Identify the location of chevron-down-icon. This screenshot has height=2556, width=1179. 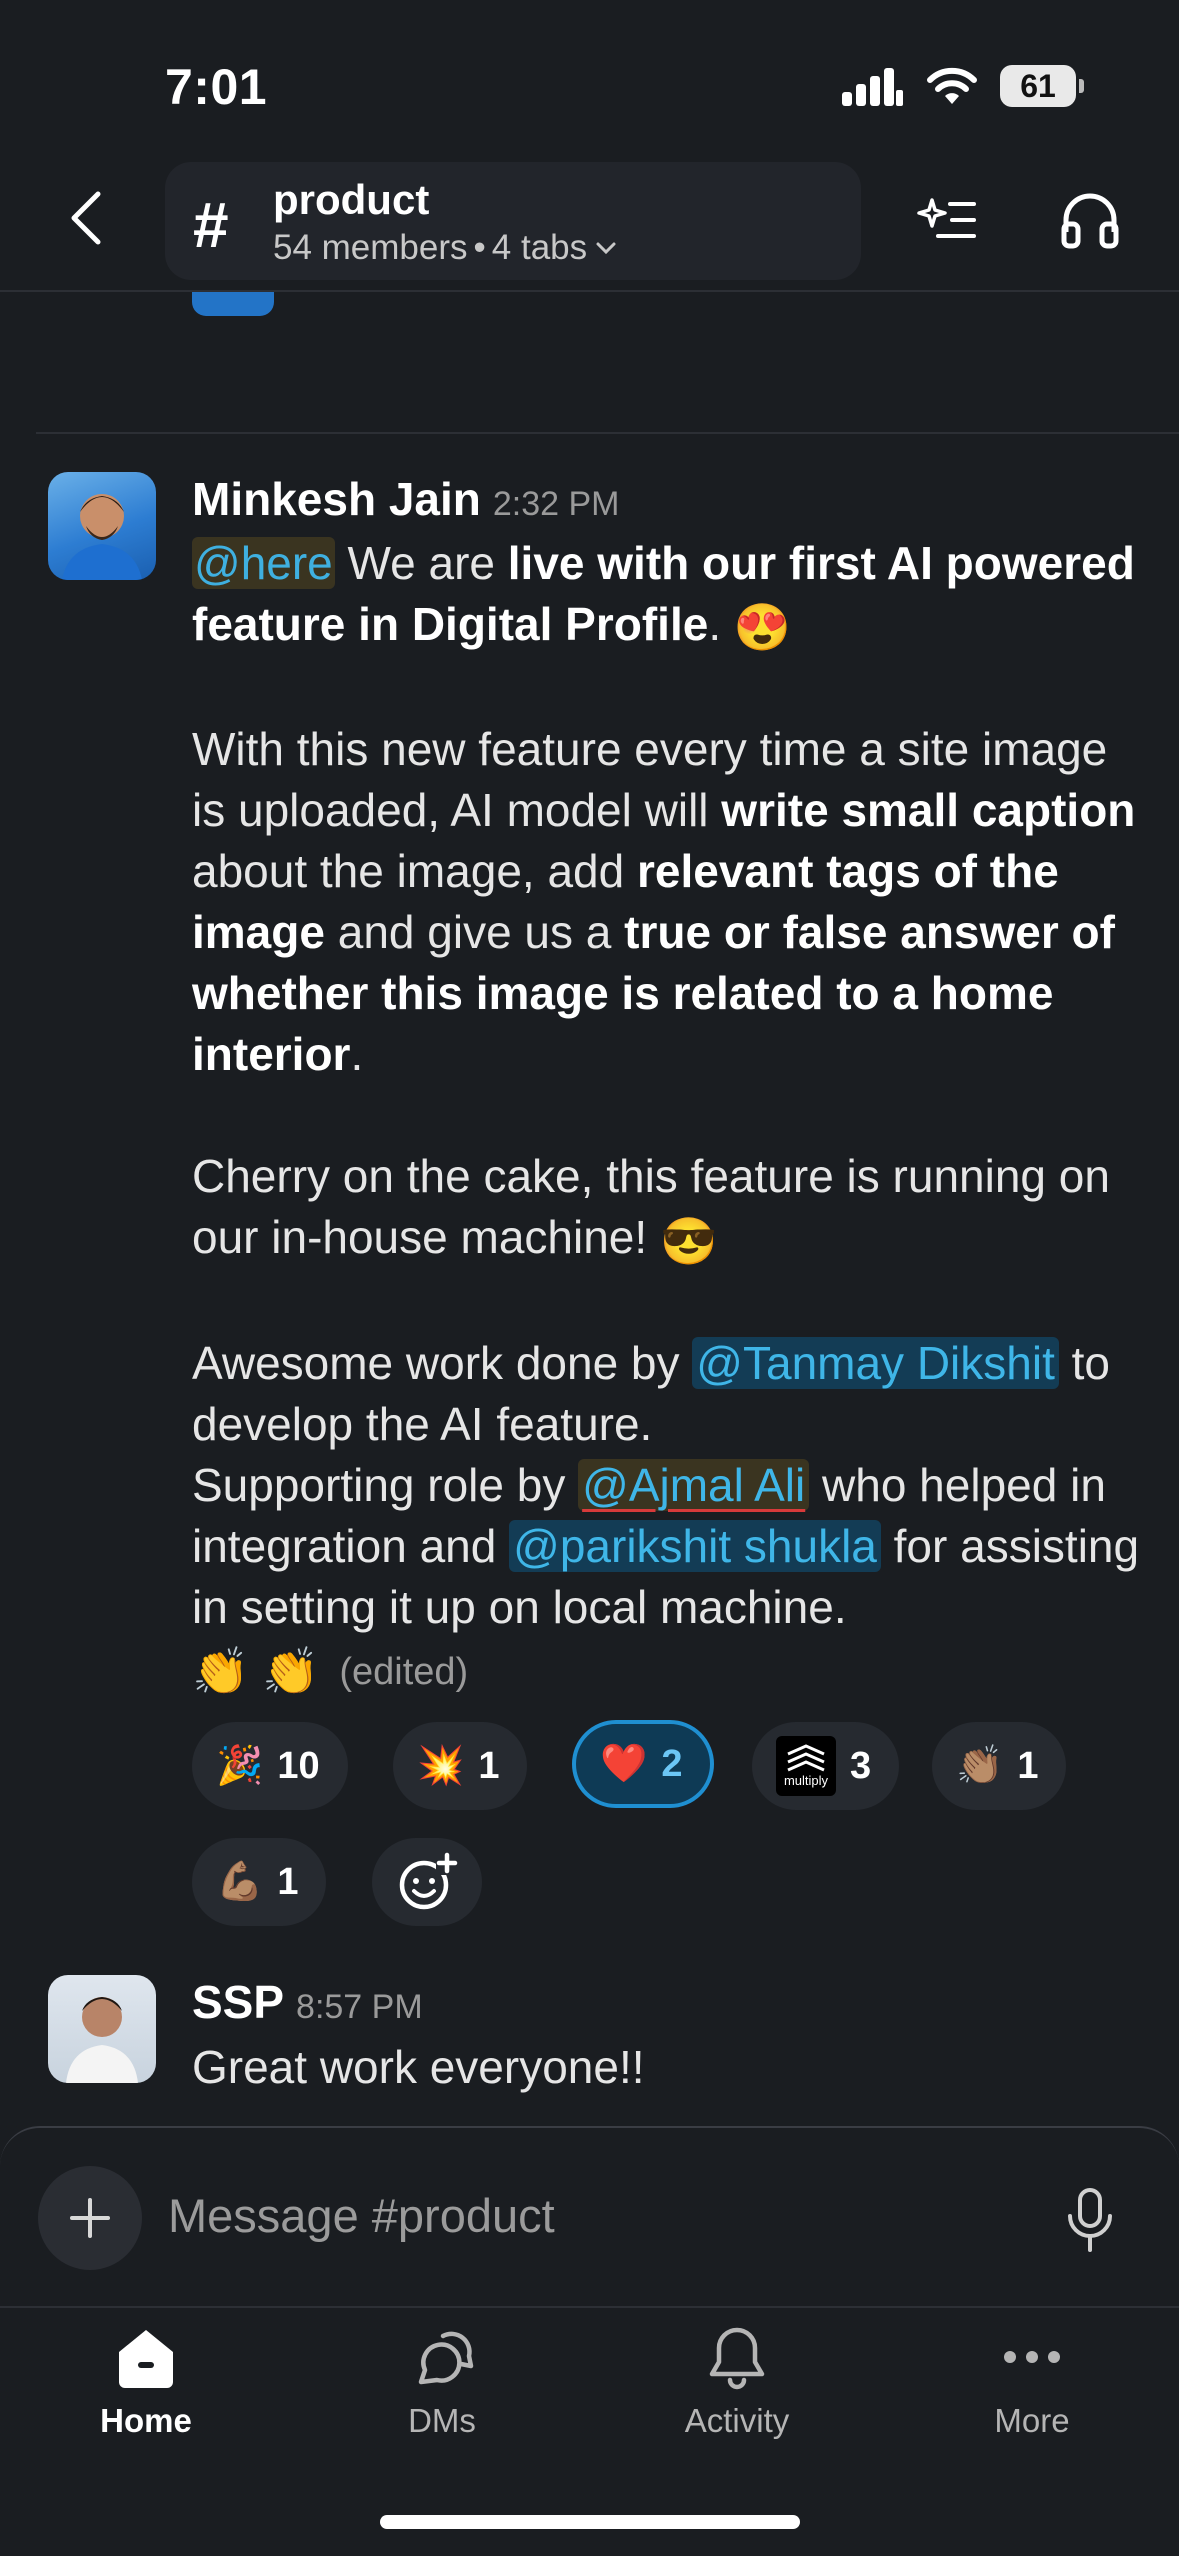
(606, 248).